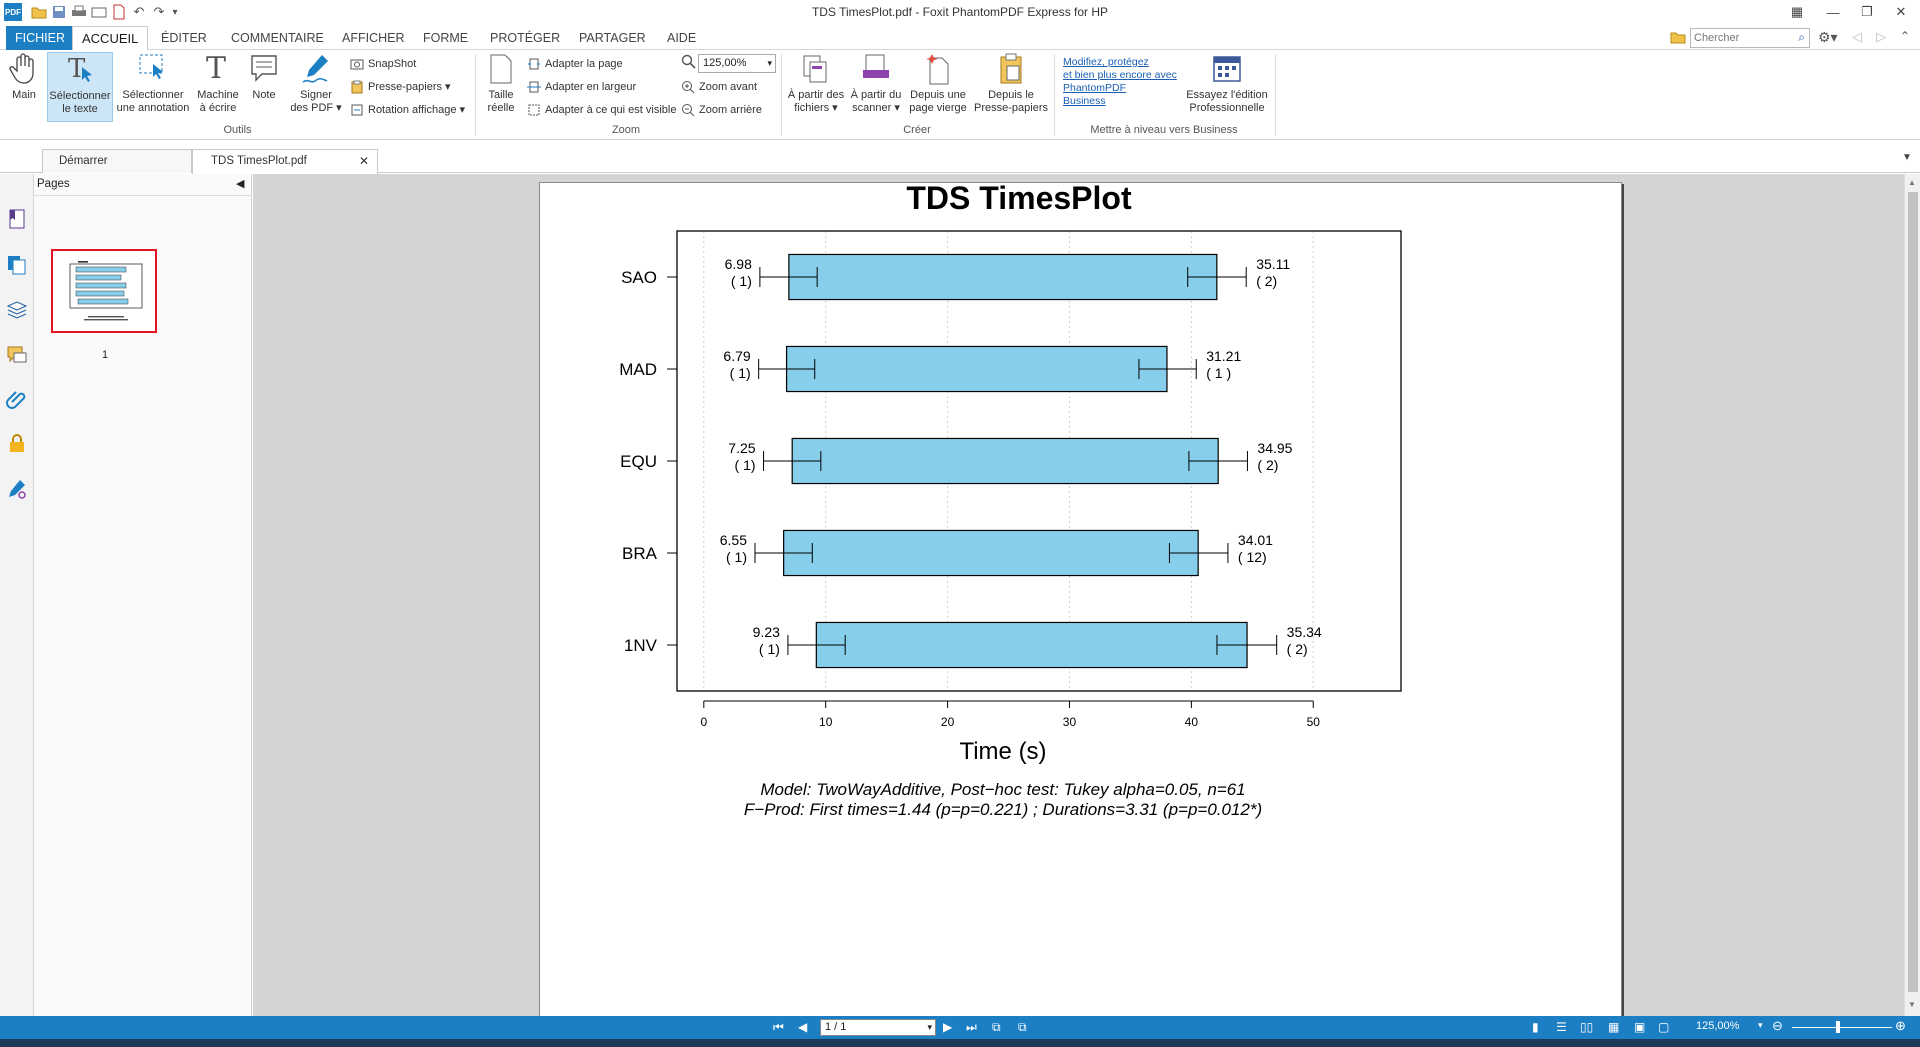 Image resolution: width=1920 pixels, height=1047 pixels. I want to click on page-number-field: 1 / 1 ▾, so click(878, 1027).